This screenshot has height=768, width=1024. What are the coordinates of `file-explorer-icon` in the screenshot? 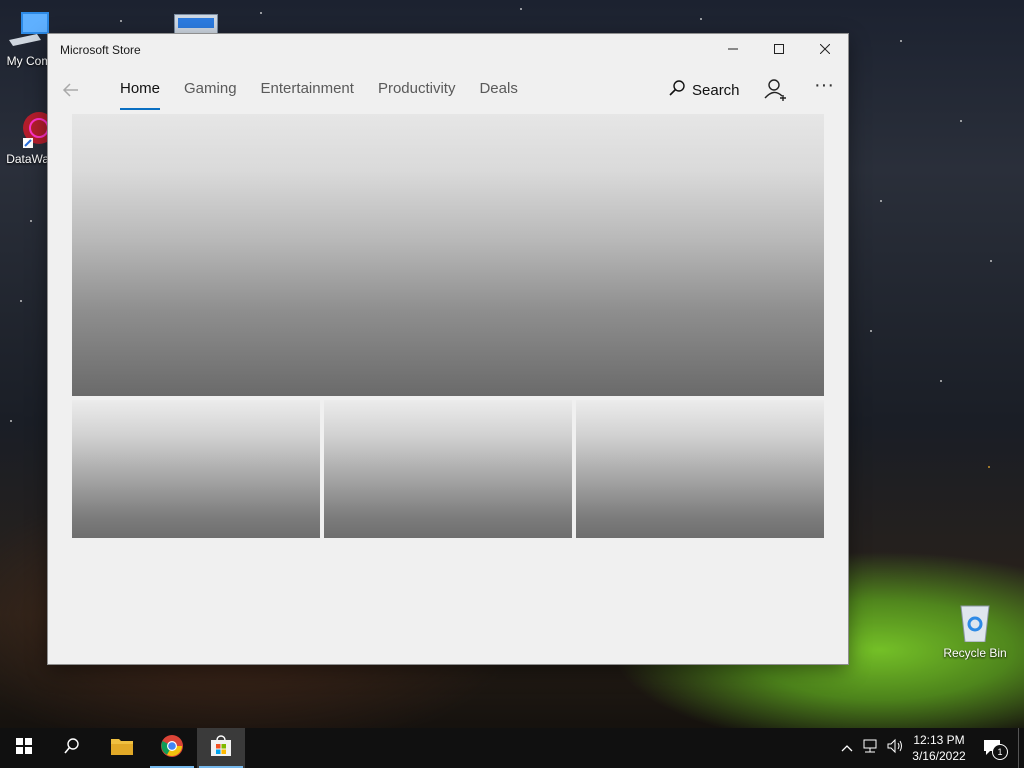 It's located at (122, 748).